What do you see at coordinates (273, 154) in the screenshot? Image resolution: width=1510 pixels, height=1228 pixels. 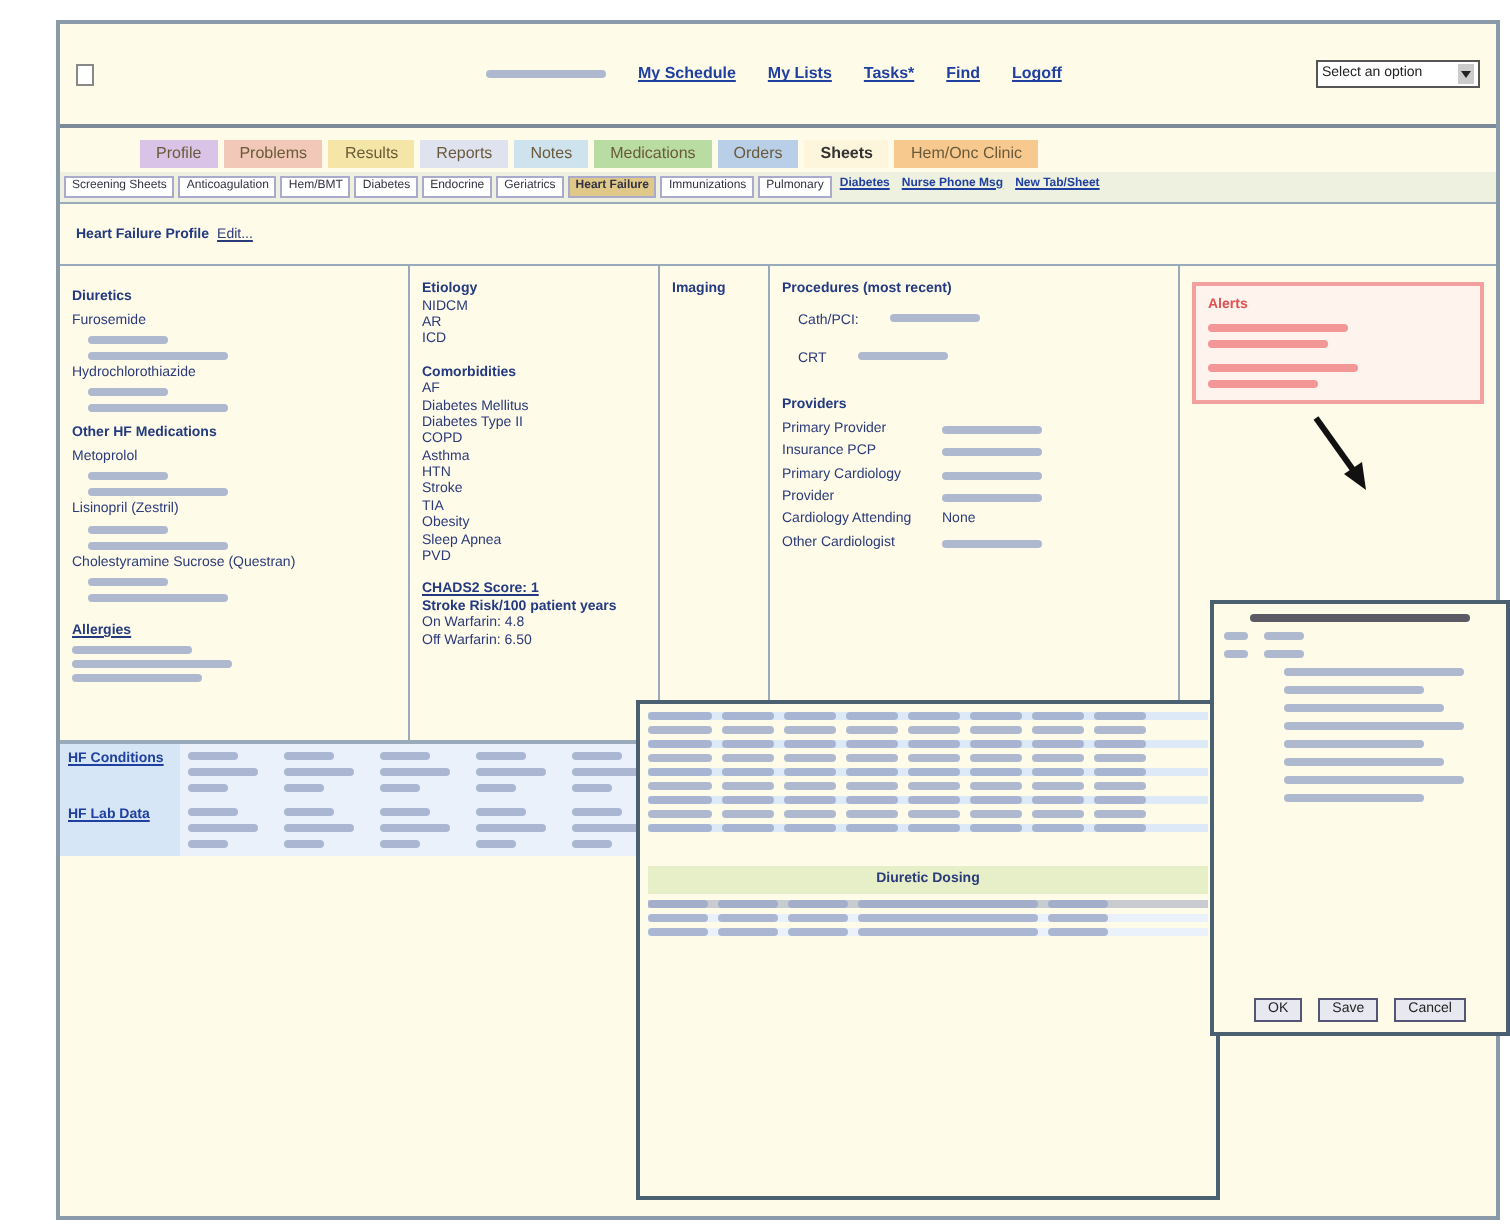 I see `tab: Problems` at bounding box center [273, 154].